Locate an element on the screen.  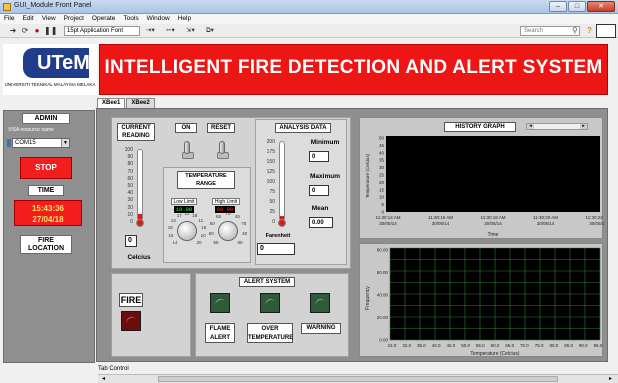
scale-tick-label: 80 is located at coordinates (130, 164).